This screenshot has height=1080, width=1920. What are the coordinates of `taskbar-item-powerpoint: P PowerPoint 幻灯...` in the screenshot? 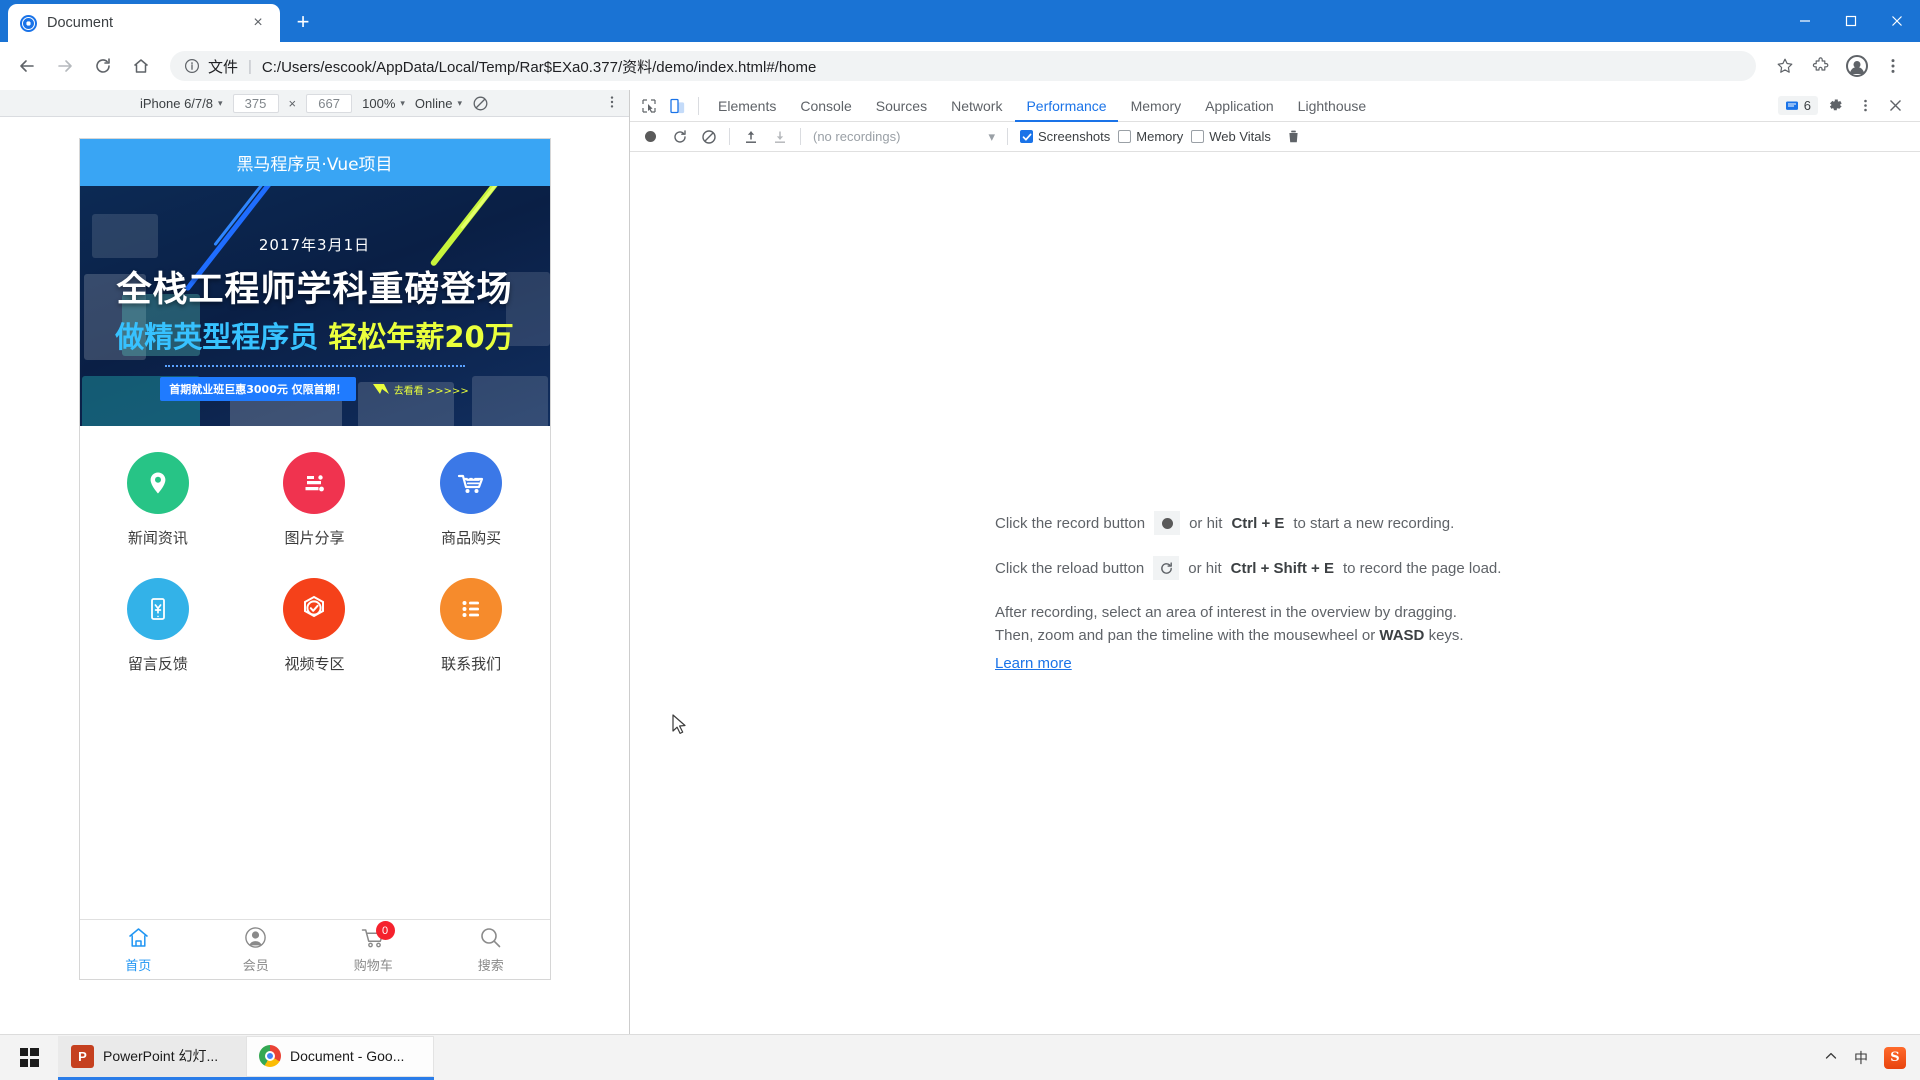 It's located at (152, 1057).